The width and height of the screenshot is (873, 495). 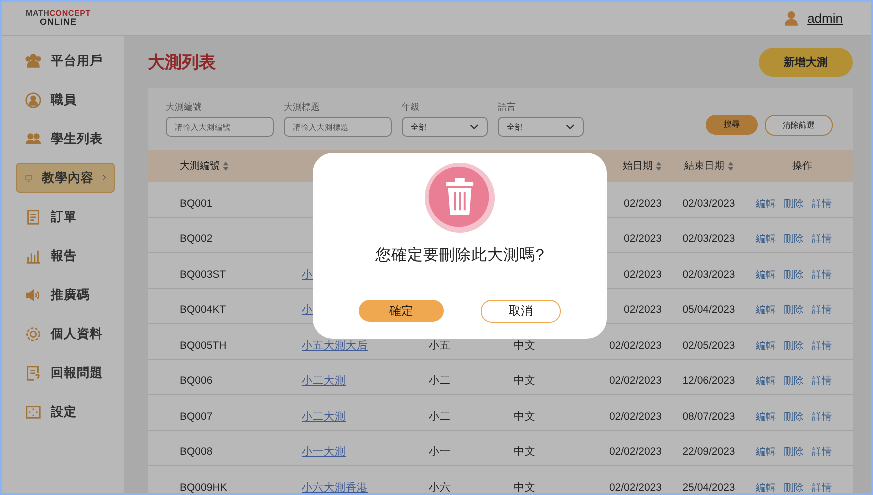 What do you see at coordinates (65, 412) in the screenshot?
I see `sidebar-item: 設定` at bounding box center [65, 412].